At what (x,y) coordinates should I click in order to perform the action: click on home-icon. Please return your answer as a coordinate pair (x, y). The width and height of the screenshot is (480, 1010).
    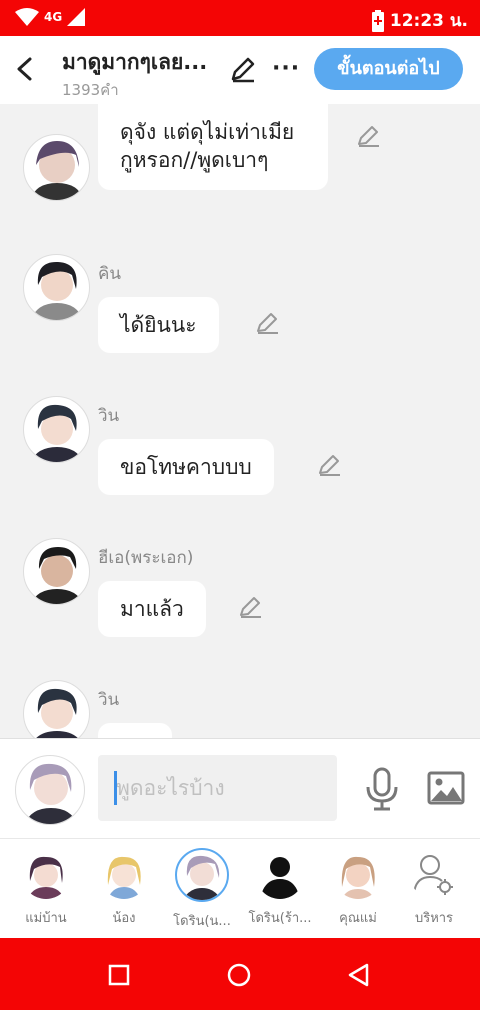
    Looking at the image, I should click on (239, 975).